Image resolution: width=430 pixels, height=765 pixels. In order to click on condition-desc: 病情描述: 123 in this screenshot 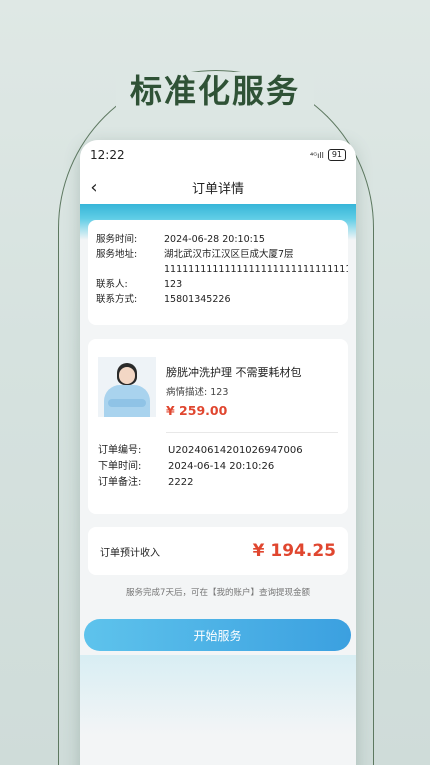, I will do `click(234, 391)`.